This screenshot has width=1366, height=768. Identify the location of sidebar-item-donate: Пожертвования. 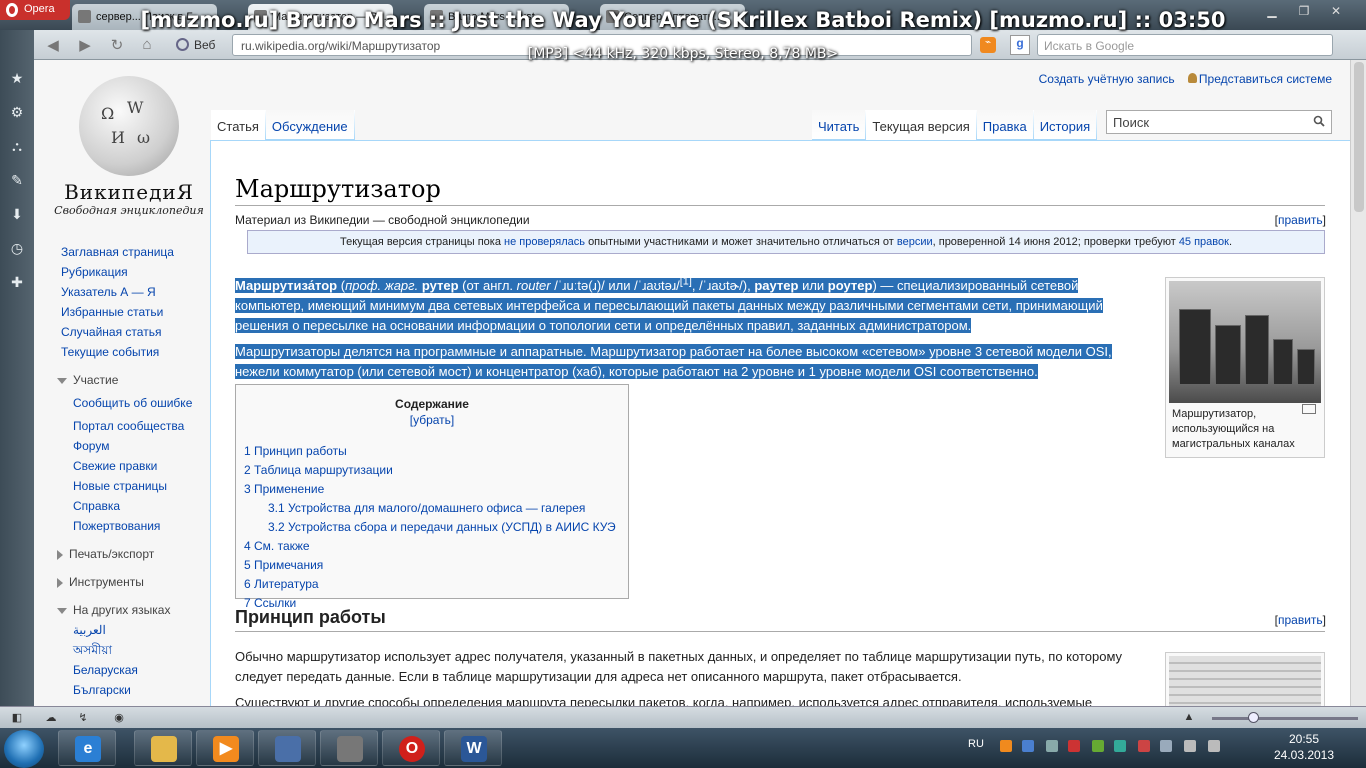
(134, 526).